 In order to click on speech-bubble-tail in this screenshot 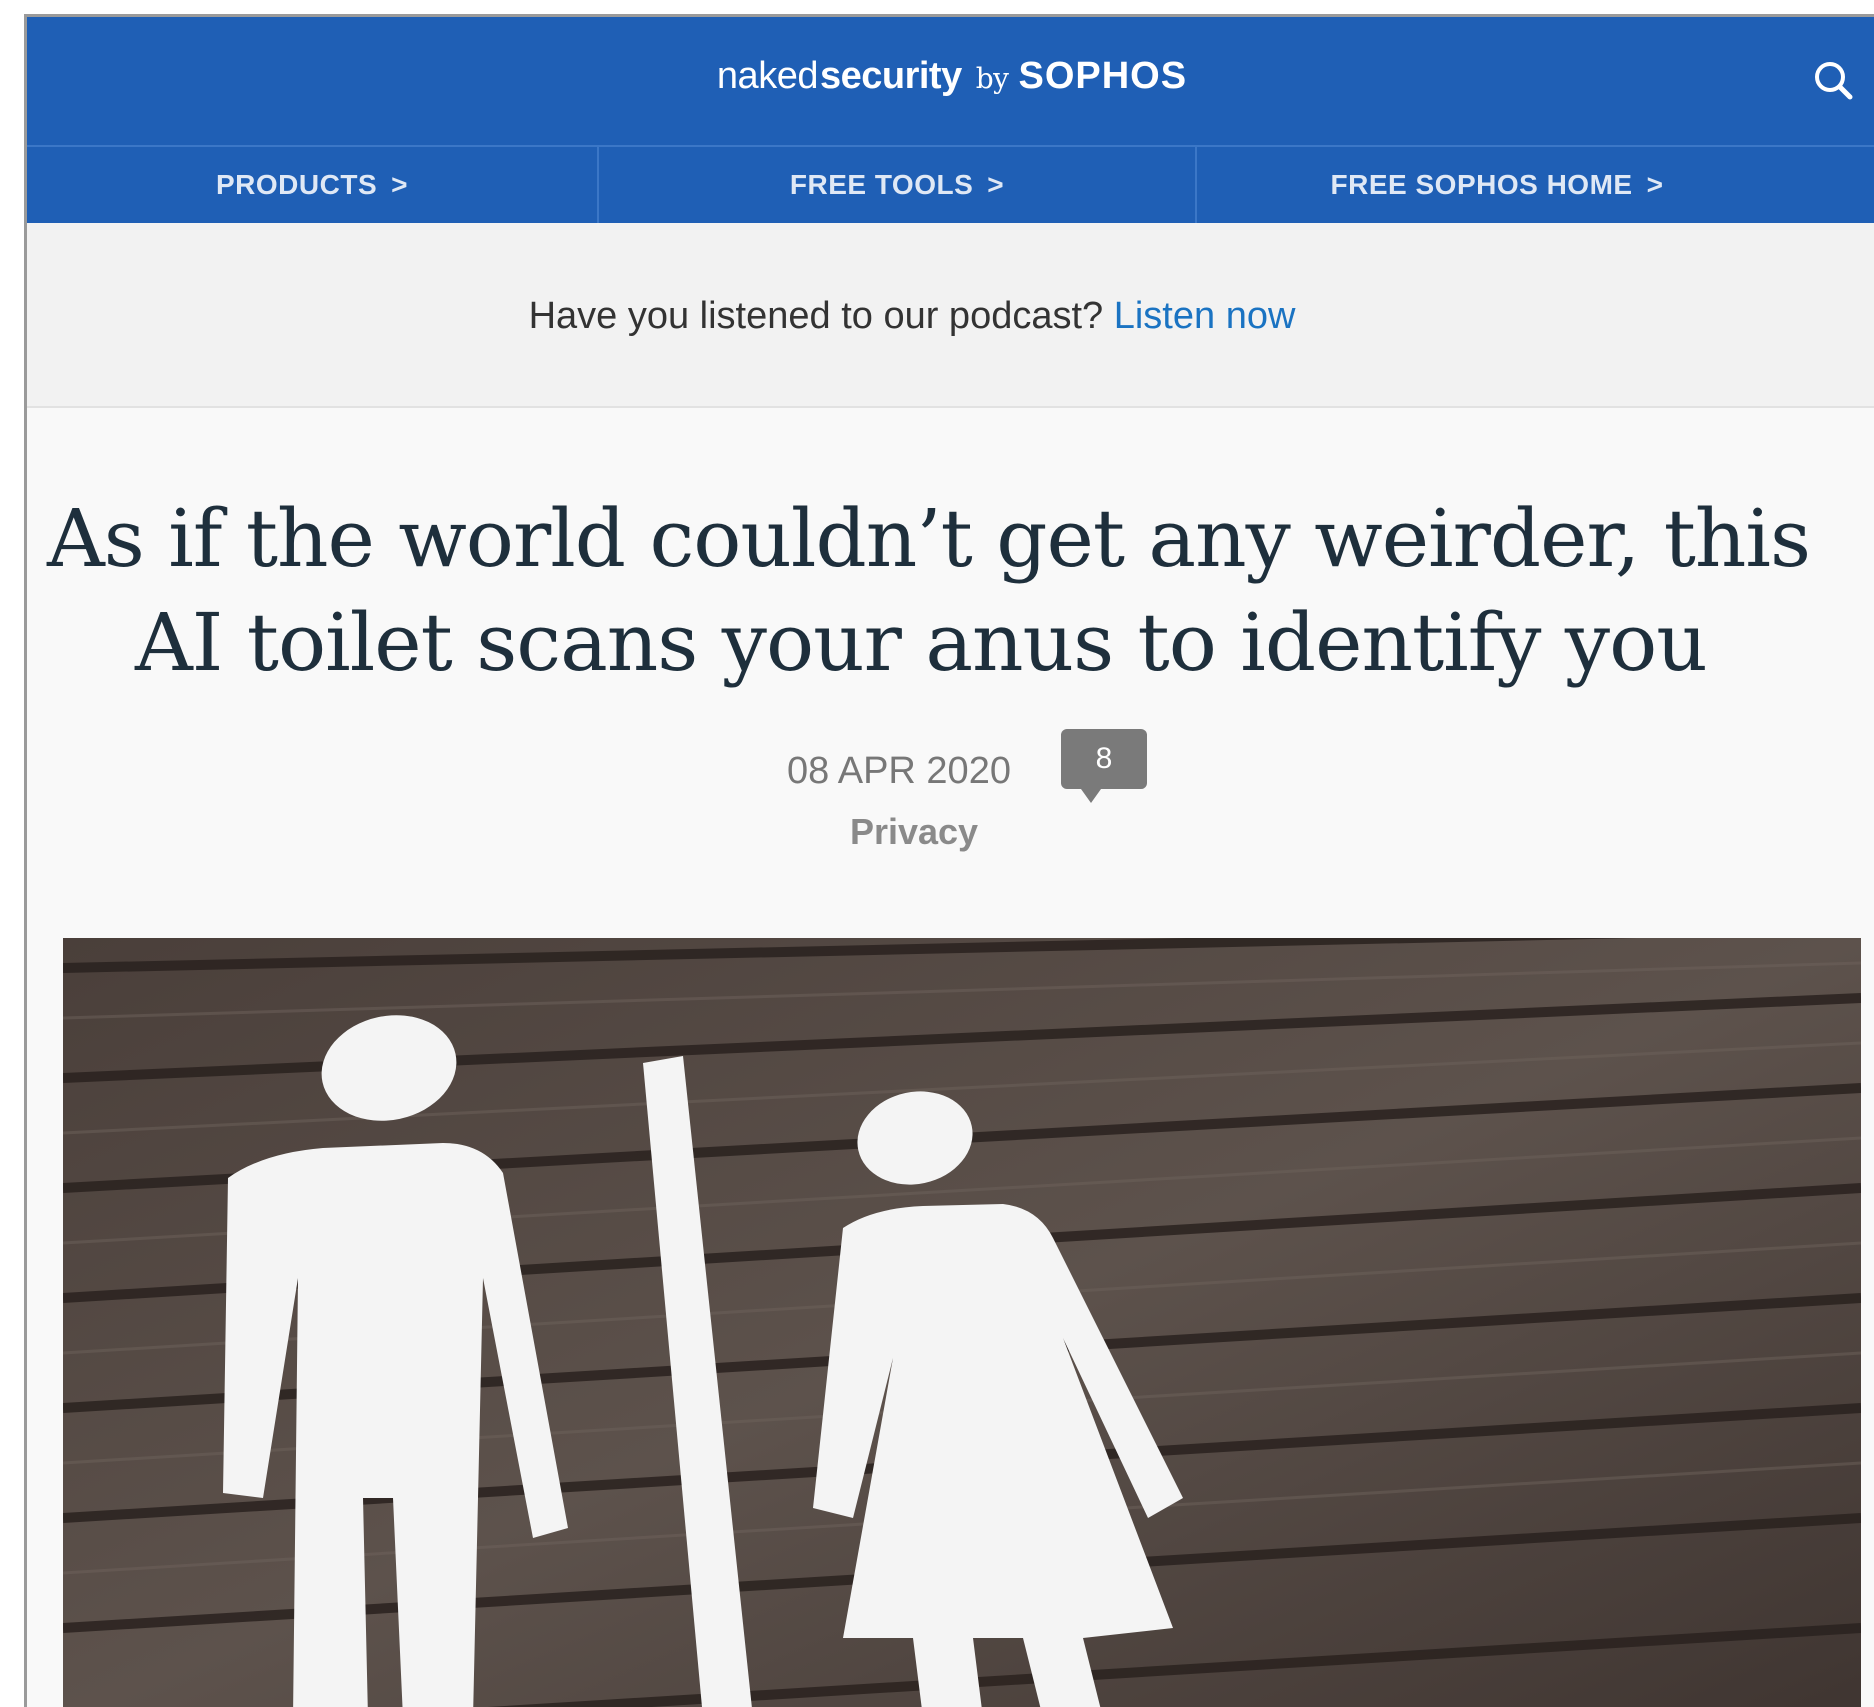, I will do `click(1091, 796)`.